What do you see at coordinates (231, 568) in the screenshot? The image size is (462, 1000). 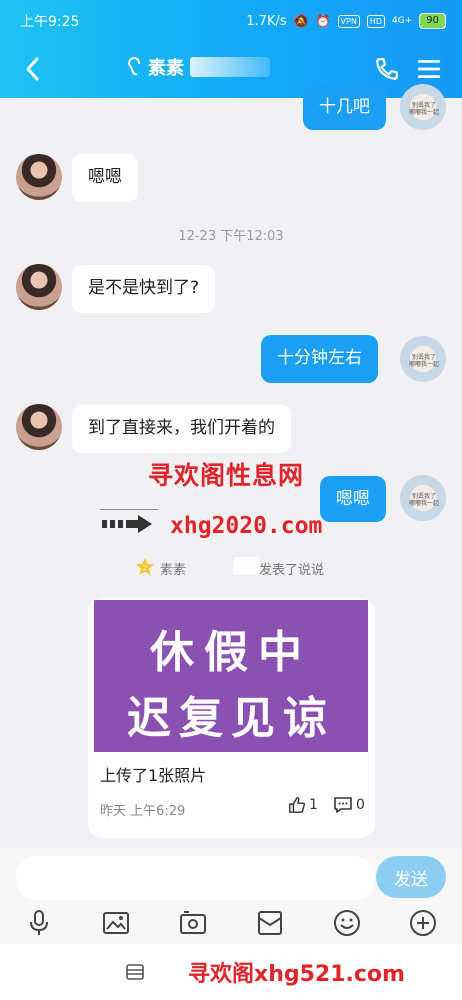 I see `post-notice: 2 素素 发表了说说` at bounding box center [231, 568].